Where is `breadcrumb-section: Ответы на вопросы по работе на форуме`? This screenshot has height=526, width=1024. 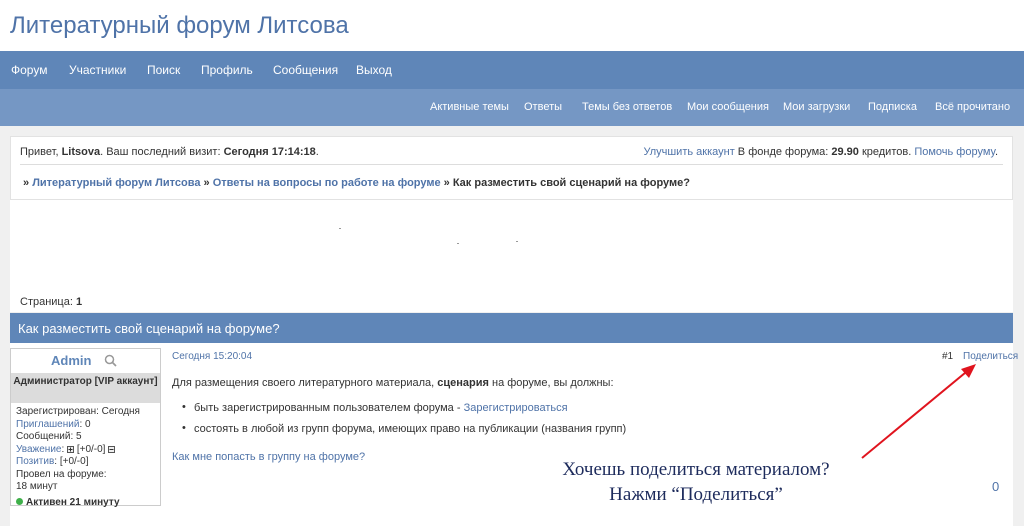 breadcrumb-section: Ответы на вопросы по работе на форуме is located at coordinates (327, 183).